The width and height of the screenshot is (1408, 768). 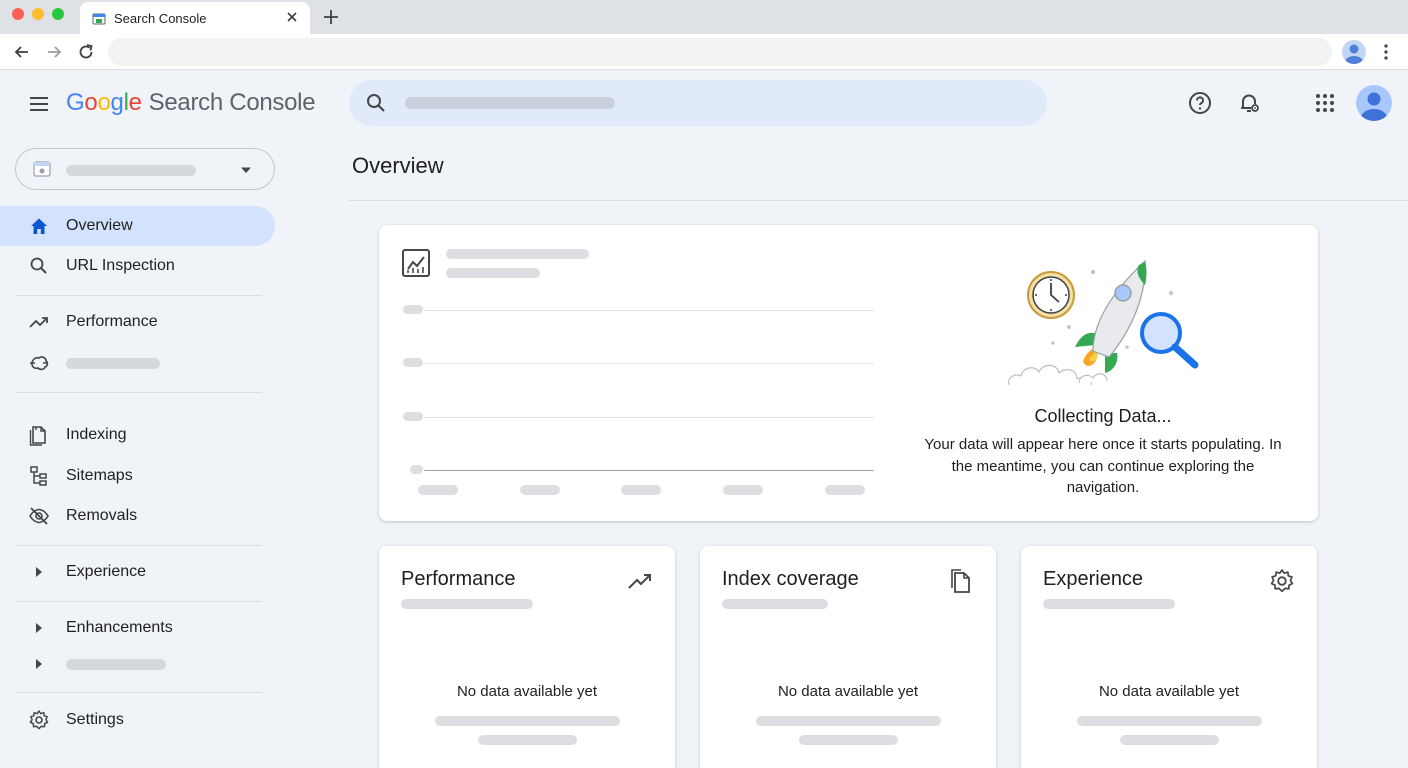 What do you see at coordinates (398, 165) in the screenshot?
I see `page-title: Overview` at bounding box center [398, 165].